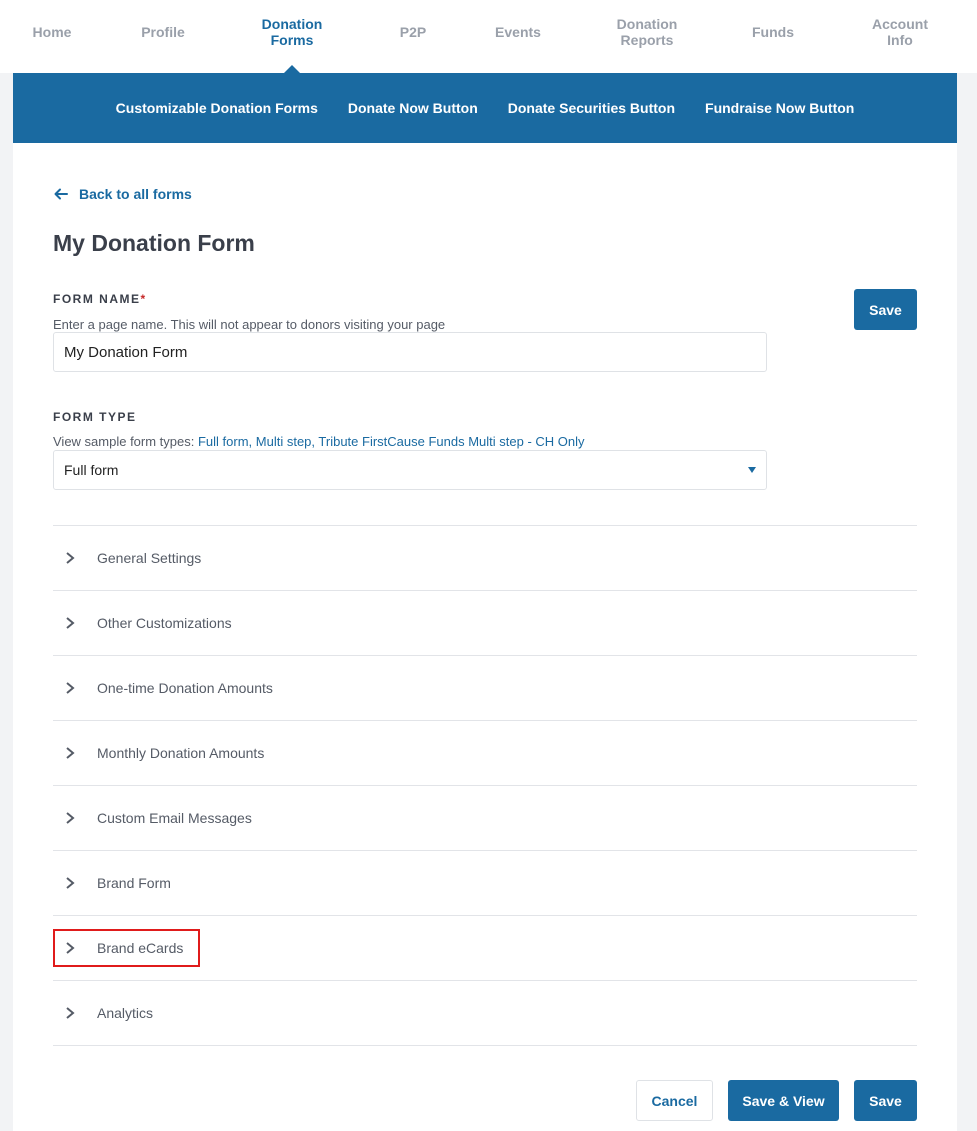 This screenshot has width=977, height=1131. What do you see at coordinates (285, 441) in the screenshot?
I see `sample-multi-step-link: Multi step,` at bounding box center [285, 441].